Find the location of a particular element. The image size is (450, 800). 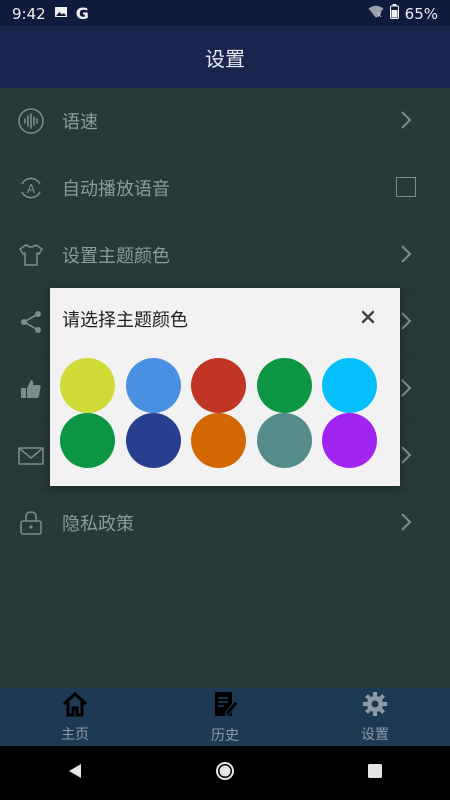

status-bar-left: 9:42 G is located at coordinates (50, 13).